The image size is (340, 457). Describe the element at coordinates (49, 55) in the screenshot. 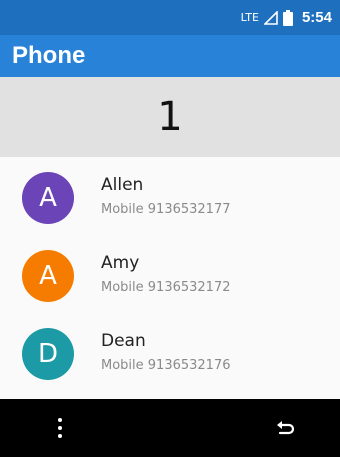

I see `page-title: Phone` at that location.